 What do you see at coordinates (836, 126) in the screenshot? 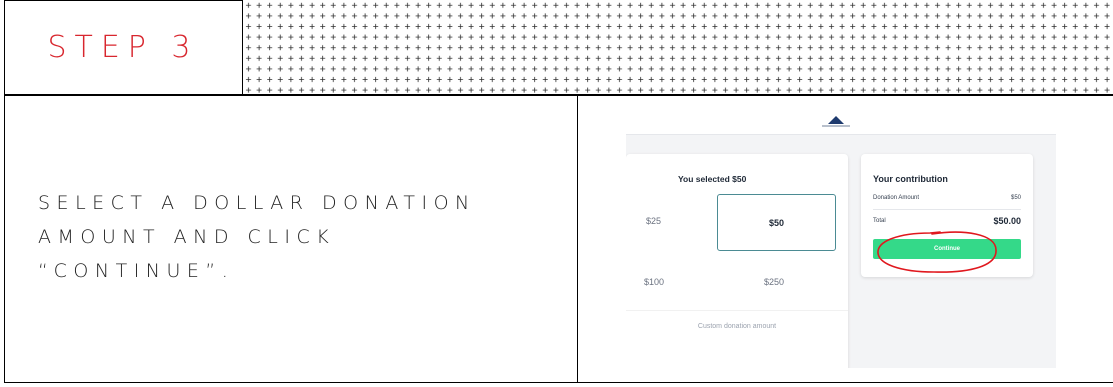
I see `logo-caption` at bounding box center [836, 126].